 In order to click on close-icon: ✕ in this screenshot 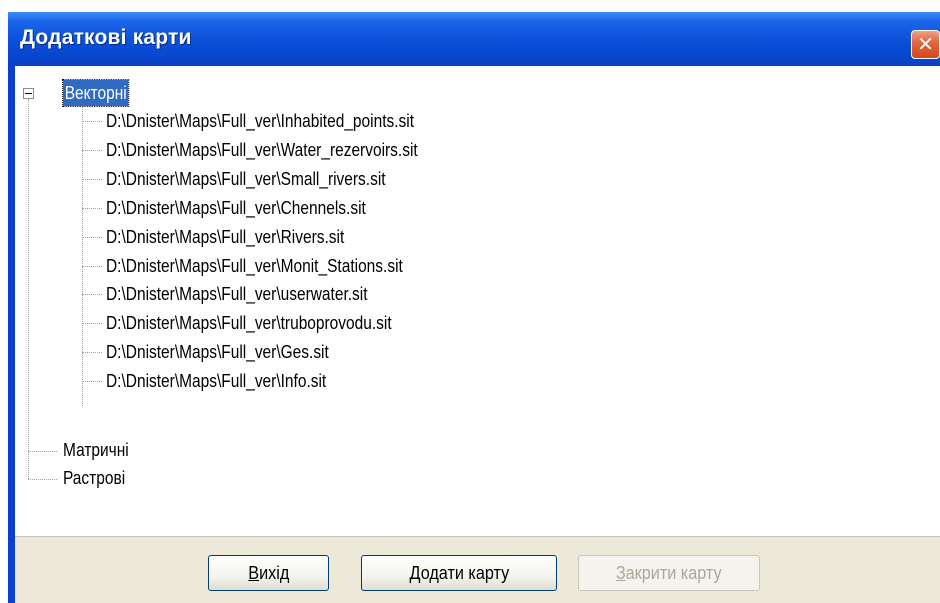, I will do `click(925, 44)`.